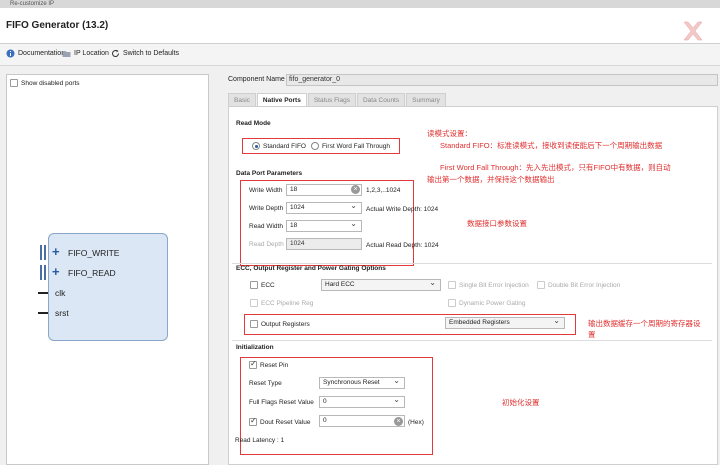  What do you see at coordinates (284, 146) in the screenshot?
I see `standard-fifo-label: Standard FIFO` at bounding box center [284, 146].